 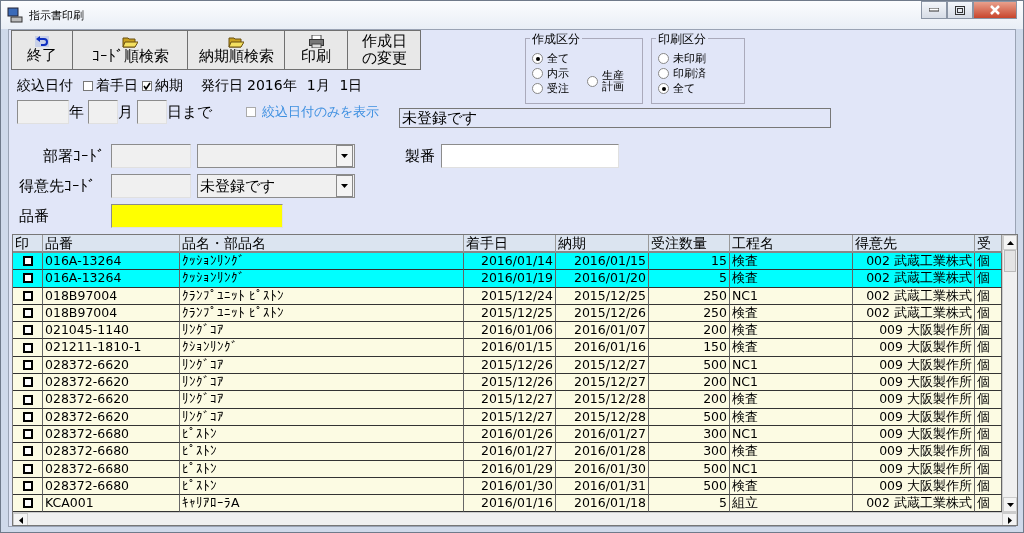 I want to click on toolbar-button: 終了, so click(x=42, y=50).